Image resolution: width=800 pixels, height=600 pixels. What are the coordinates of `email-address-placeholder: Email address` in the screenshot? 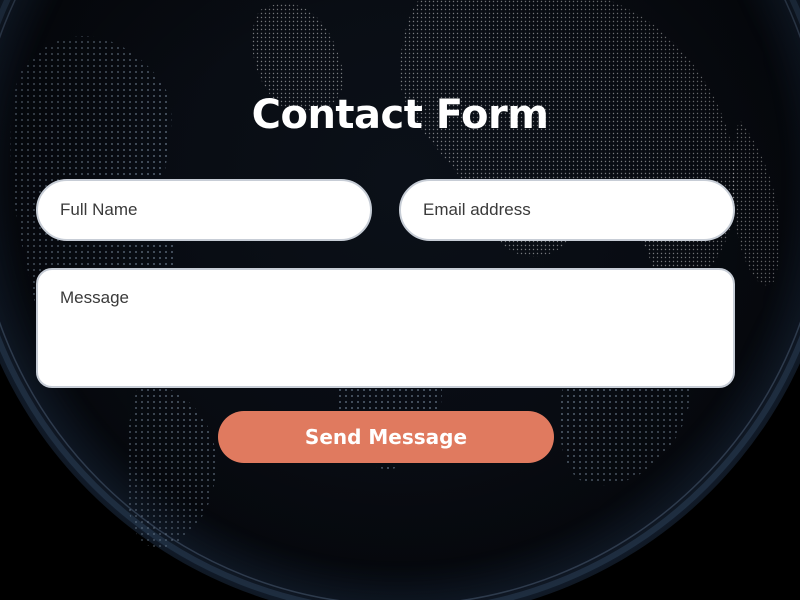 It's located at (477, 209).